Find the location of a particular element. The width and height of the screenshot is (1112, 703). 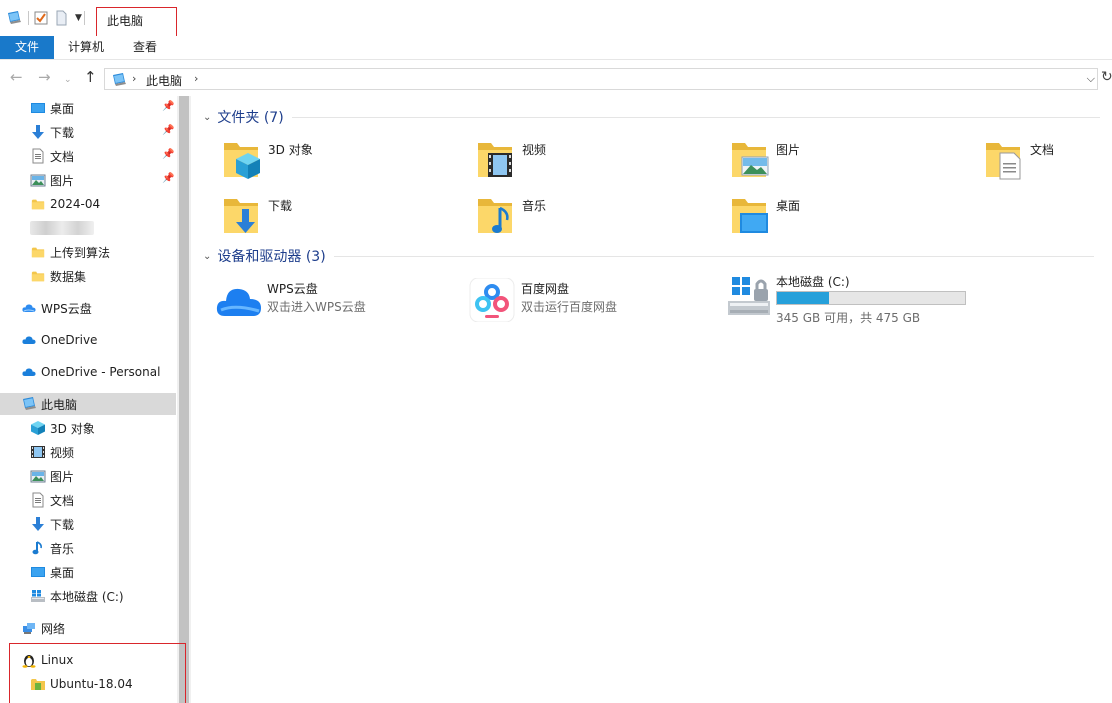

nav-item-downloads-pc: 下载 is located at coordinates (88, 524).